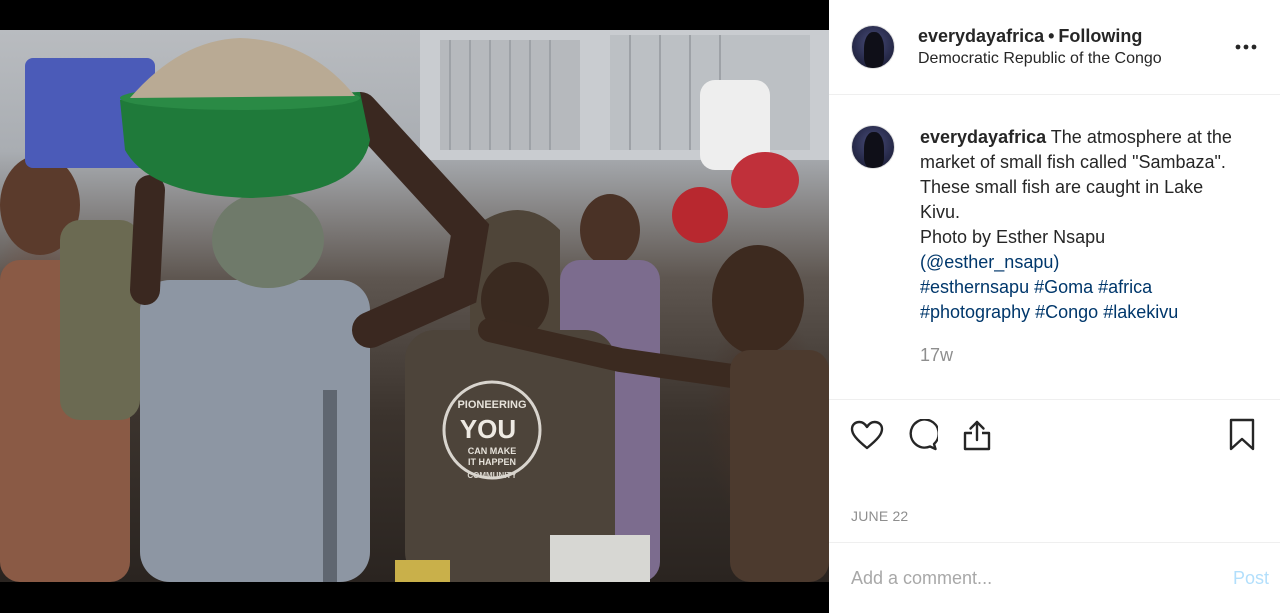 This screenshot has height=613, width=1280. What do you see at coordinates (758, 300) in the screenshot?
I see `right-man-head` at bounding box center [758, 300].